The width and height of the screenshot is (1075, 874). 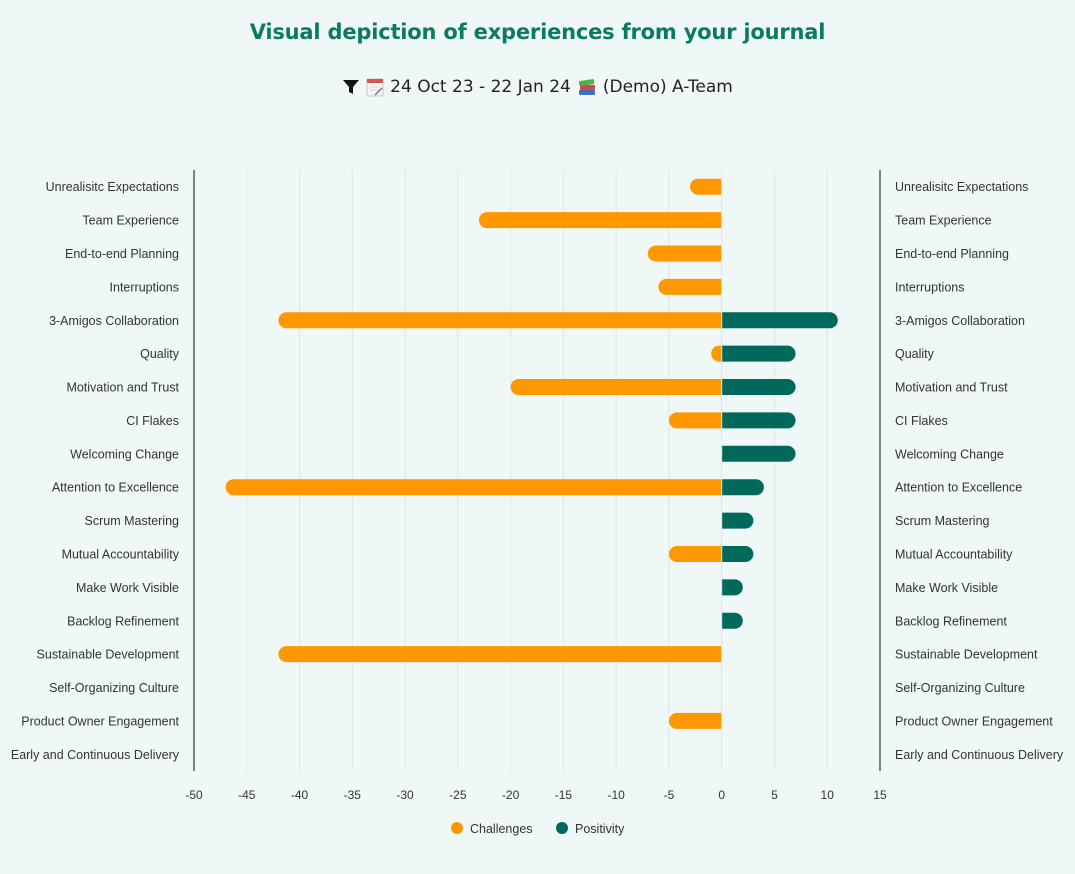 What do you see at coordinates (949, 454) in the screenshot?
I see `y-label-right: Welcoming Change` at bounding box center [949, 454].